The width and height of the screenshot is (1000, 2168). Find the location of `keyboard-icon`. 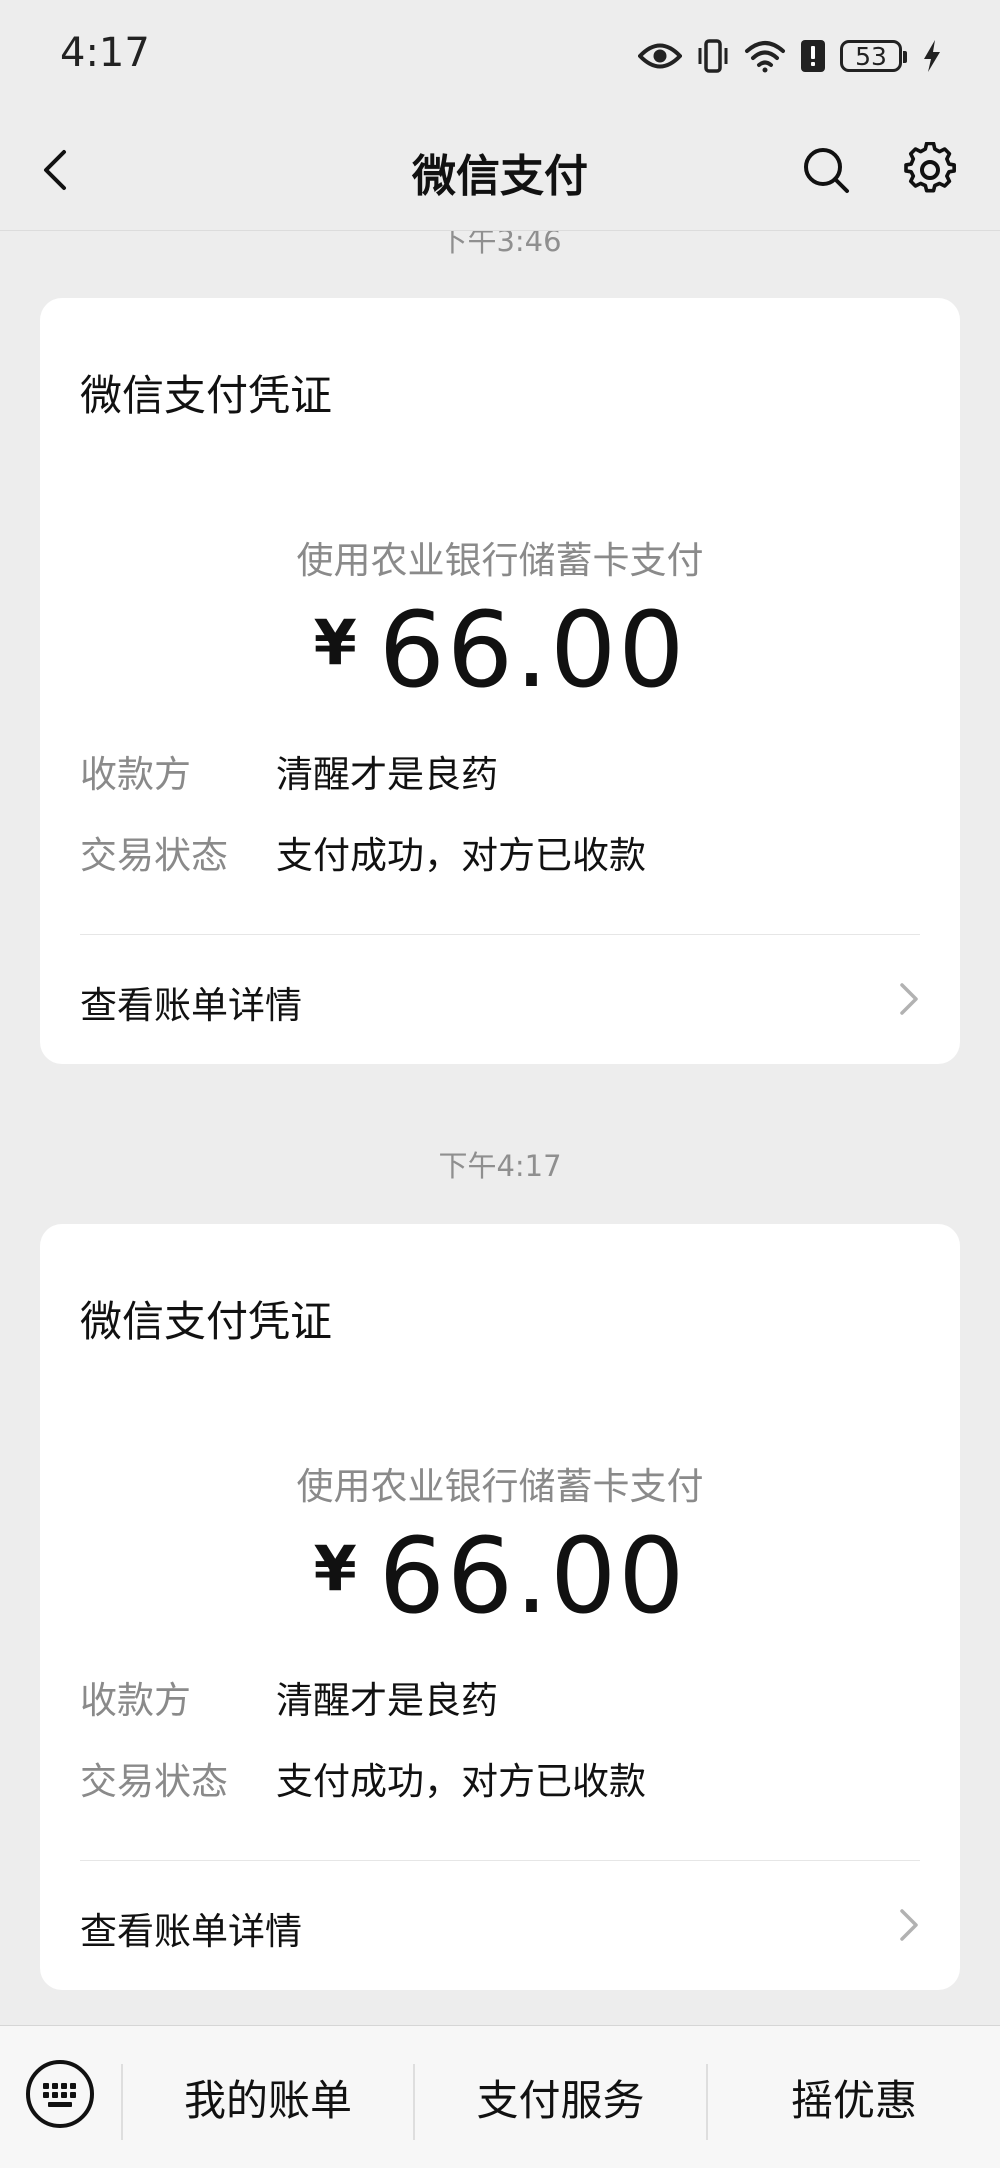

keyboard-icon is located at coordinates (60, 2094).